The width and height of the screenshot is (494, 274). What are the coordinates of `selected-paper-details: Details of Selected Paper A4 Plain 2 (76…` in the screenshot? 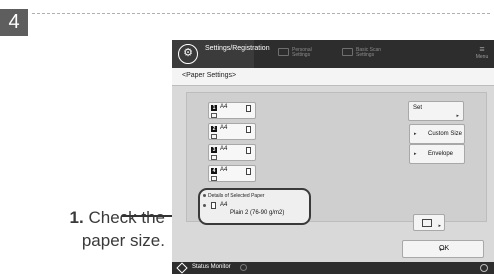 It's located at (254, 206).